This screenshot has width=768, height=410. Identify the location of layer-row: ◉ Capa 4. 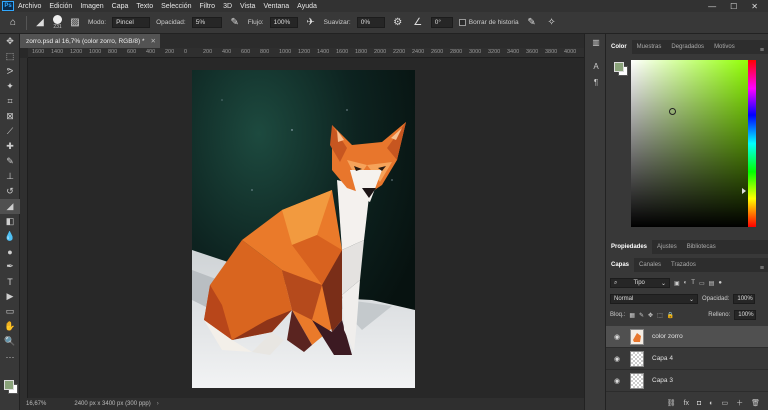
(687, 359).